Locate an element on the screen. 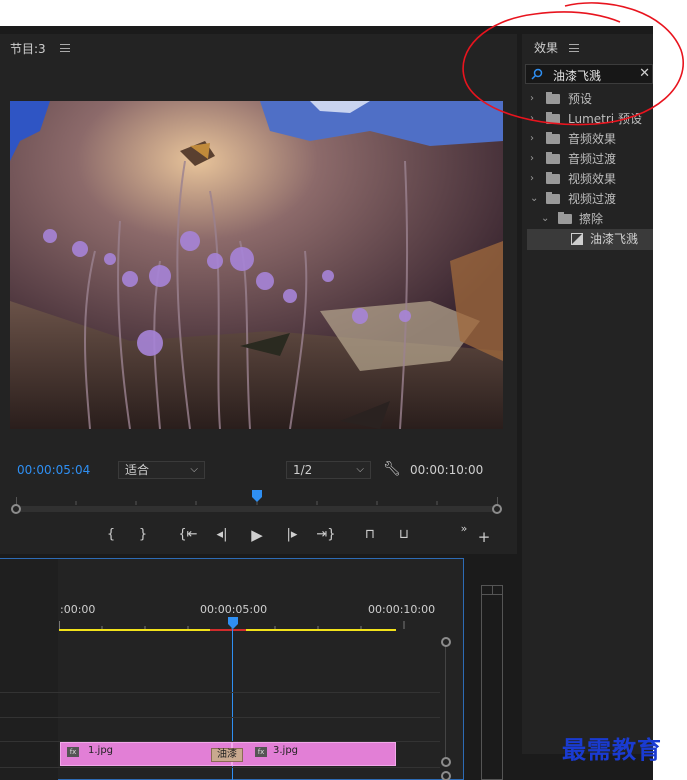 The image size is (687, 780). ruler-label-start: :00:00 is located at coordinates (78, 609).